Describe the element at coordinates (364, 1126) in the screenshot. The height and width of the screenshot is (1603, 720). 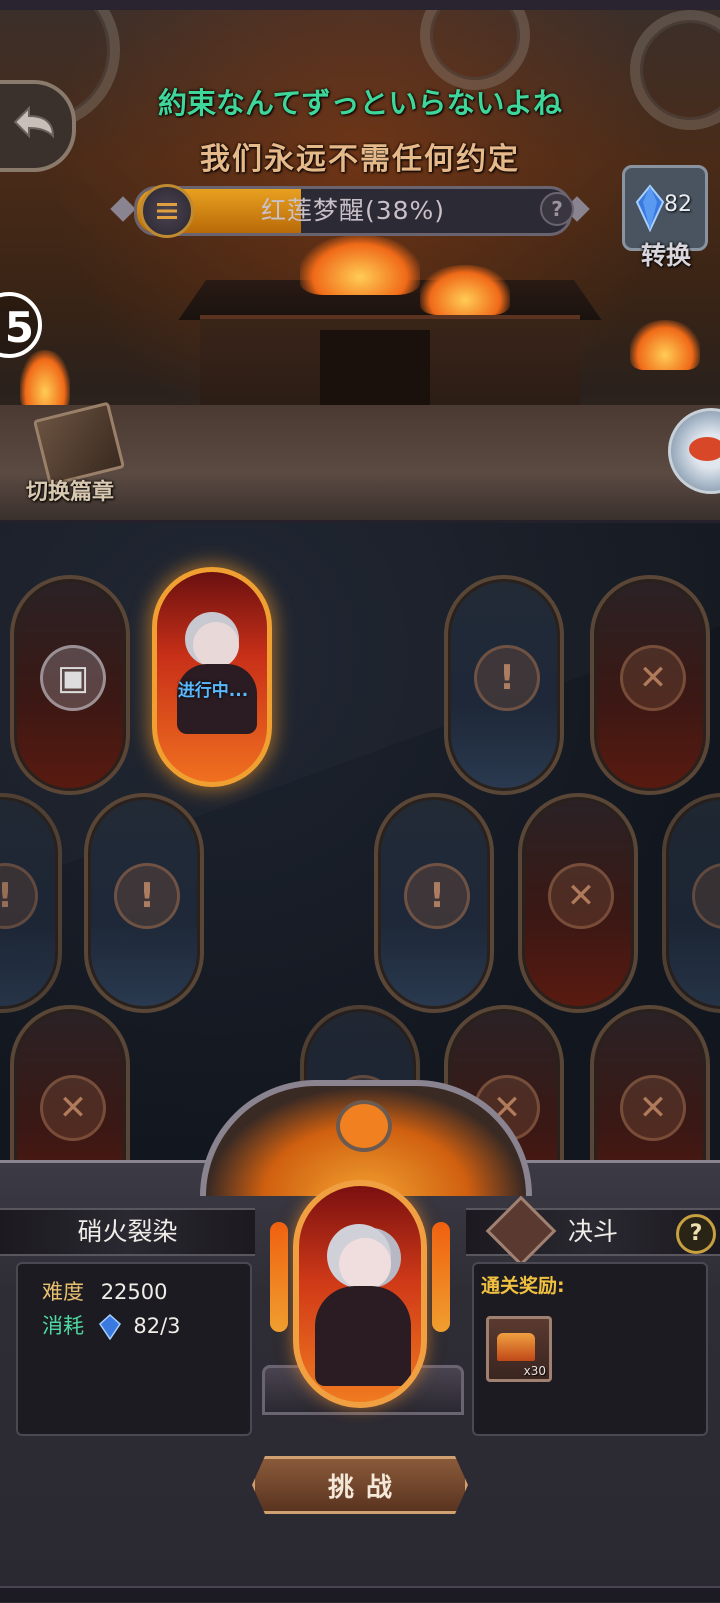
I see `trefoil-ornament` at that location.